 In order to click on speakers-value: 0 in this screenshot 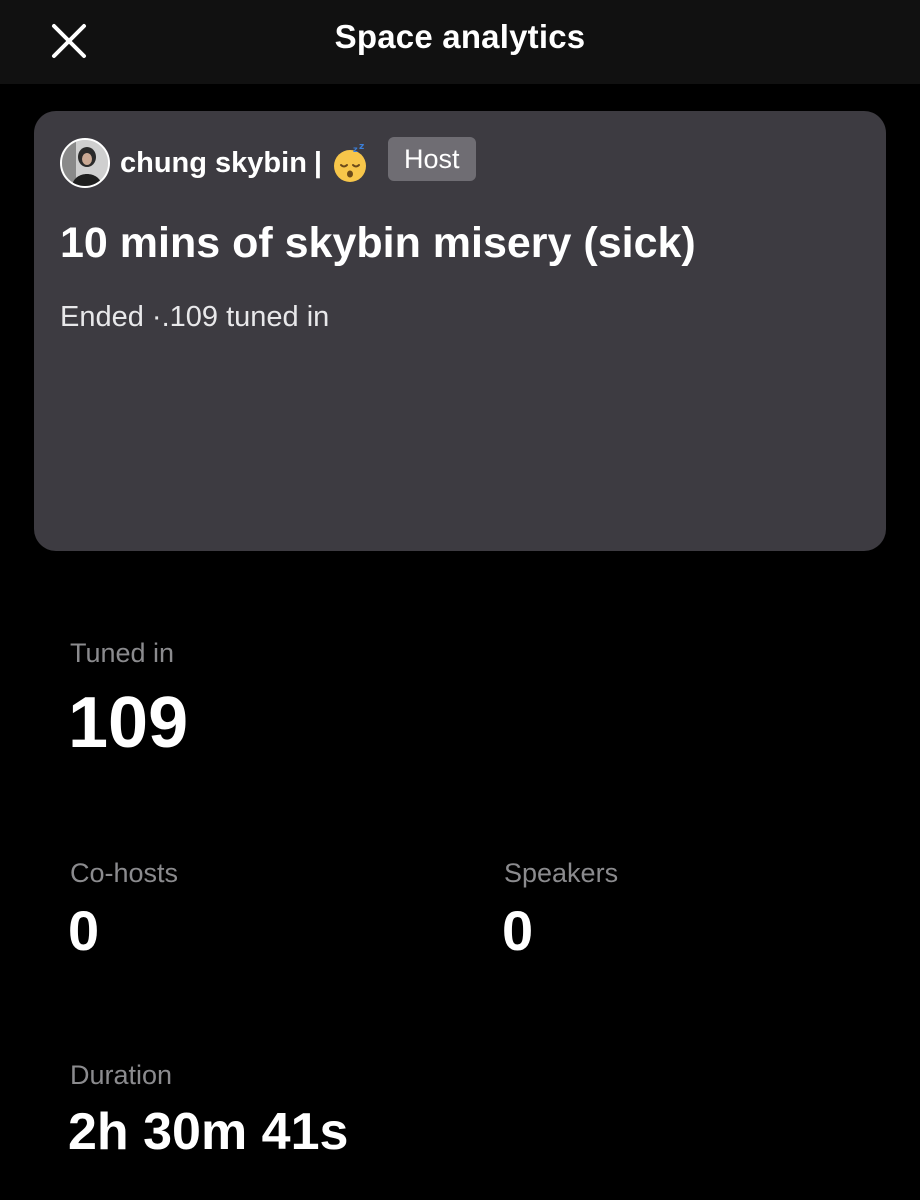, I will do `click(518, 930)`.